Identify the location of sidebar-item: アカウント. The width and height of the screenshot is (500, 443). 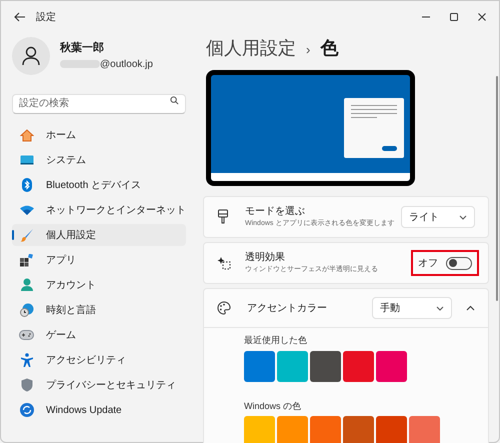
(99, 285).